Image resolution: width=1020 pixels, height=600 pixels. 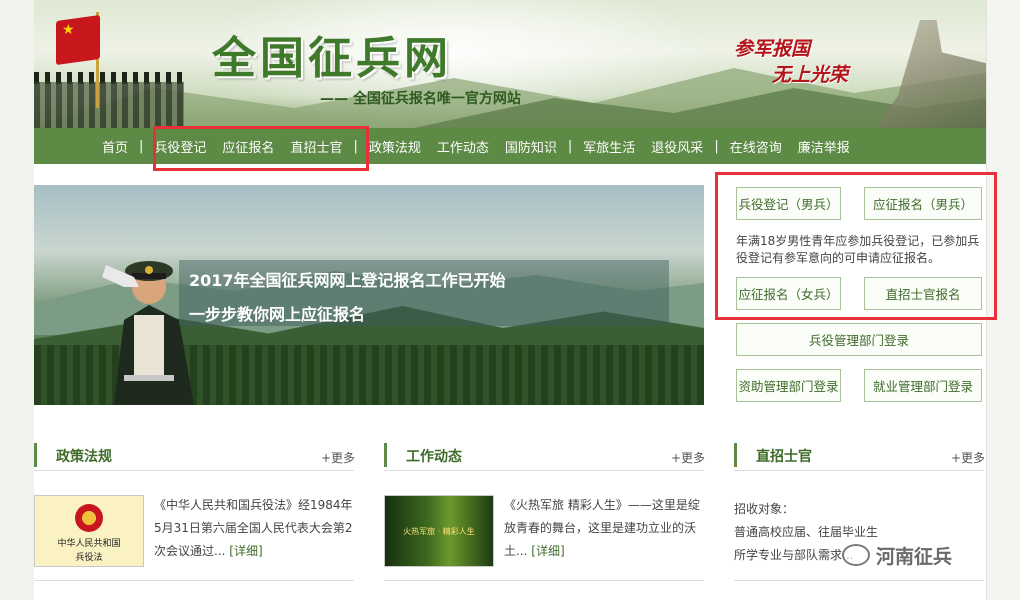 What do you see at coordinates (788, 385) in the screenshot?
I see `aid-admin-login-button: 资助管理部门登录` at bounding box center [788, 385].